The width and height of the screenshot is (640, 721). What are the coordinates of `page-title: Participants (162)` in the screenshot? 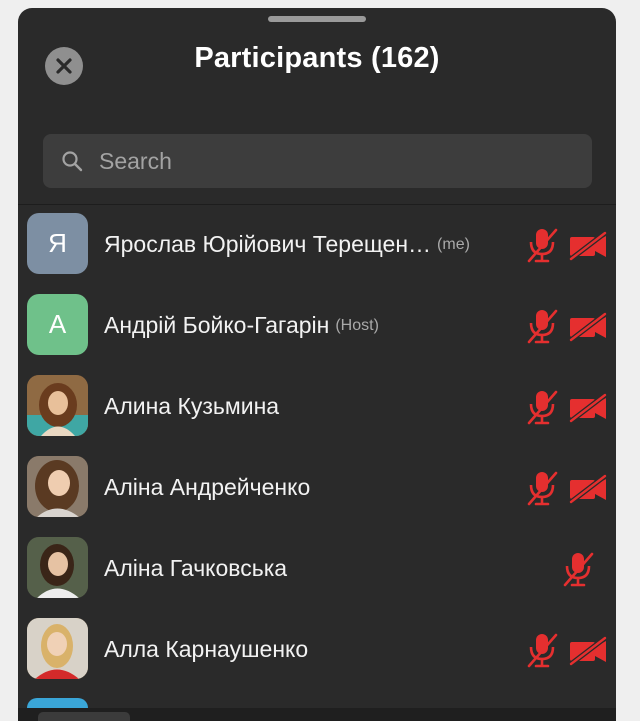 It's located at (317, 58).